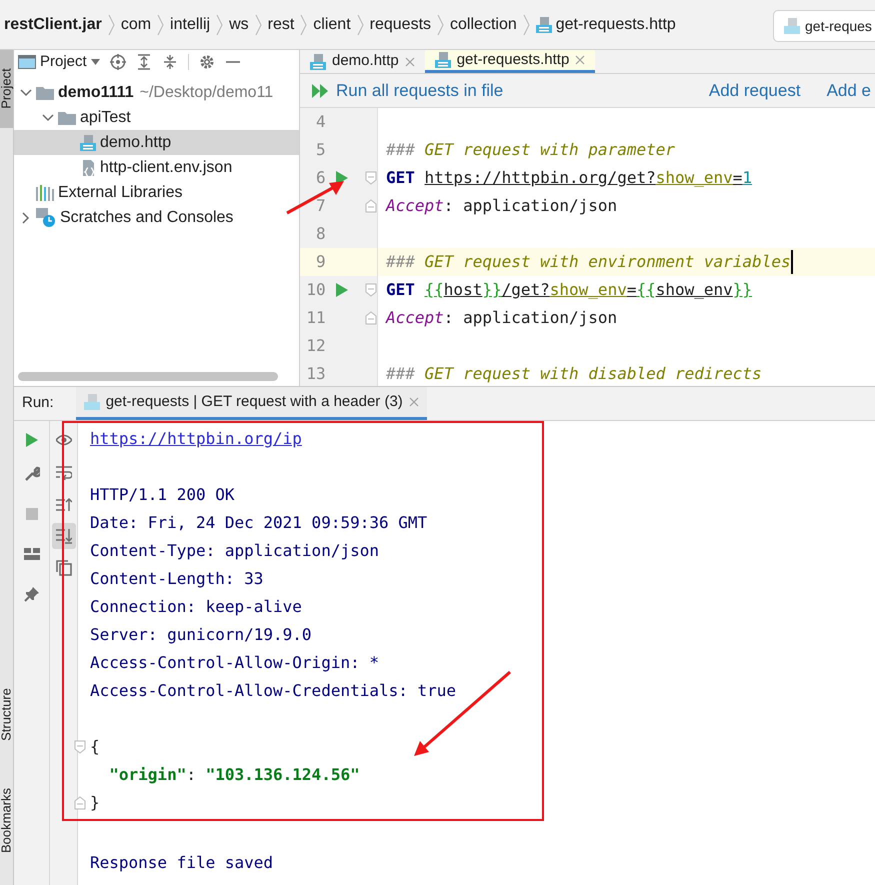  I want to click on breadcrumb-item: get-requests.http, so click(606, 24).